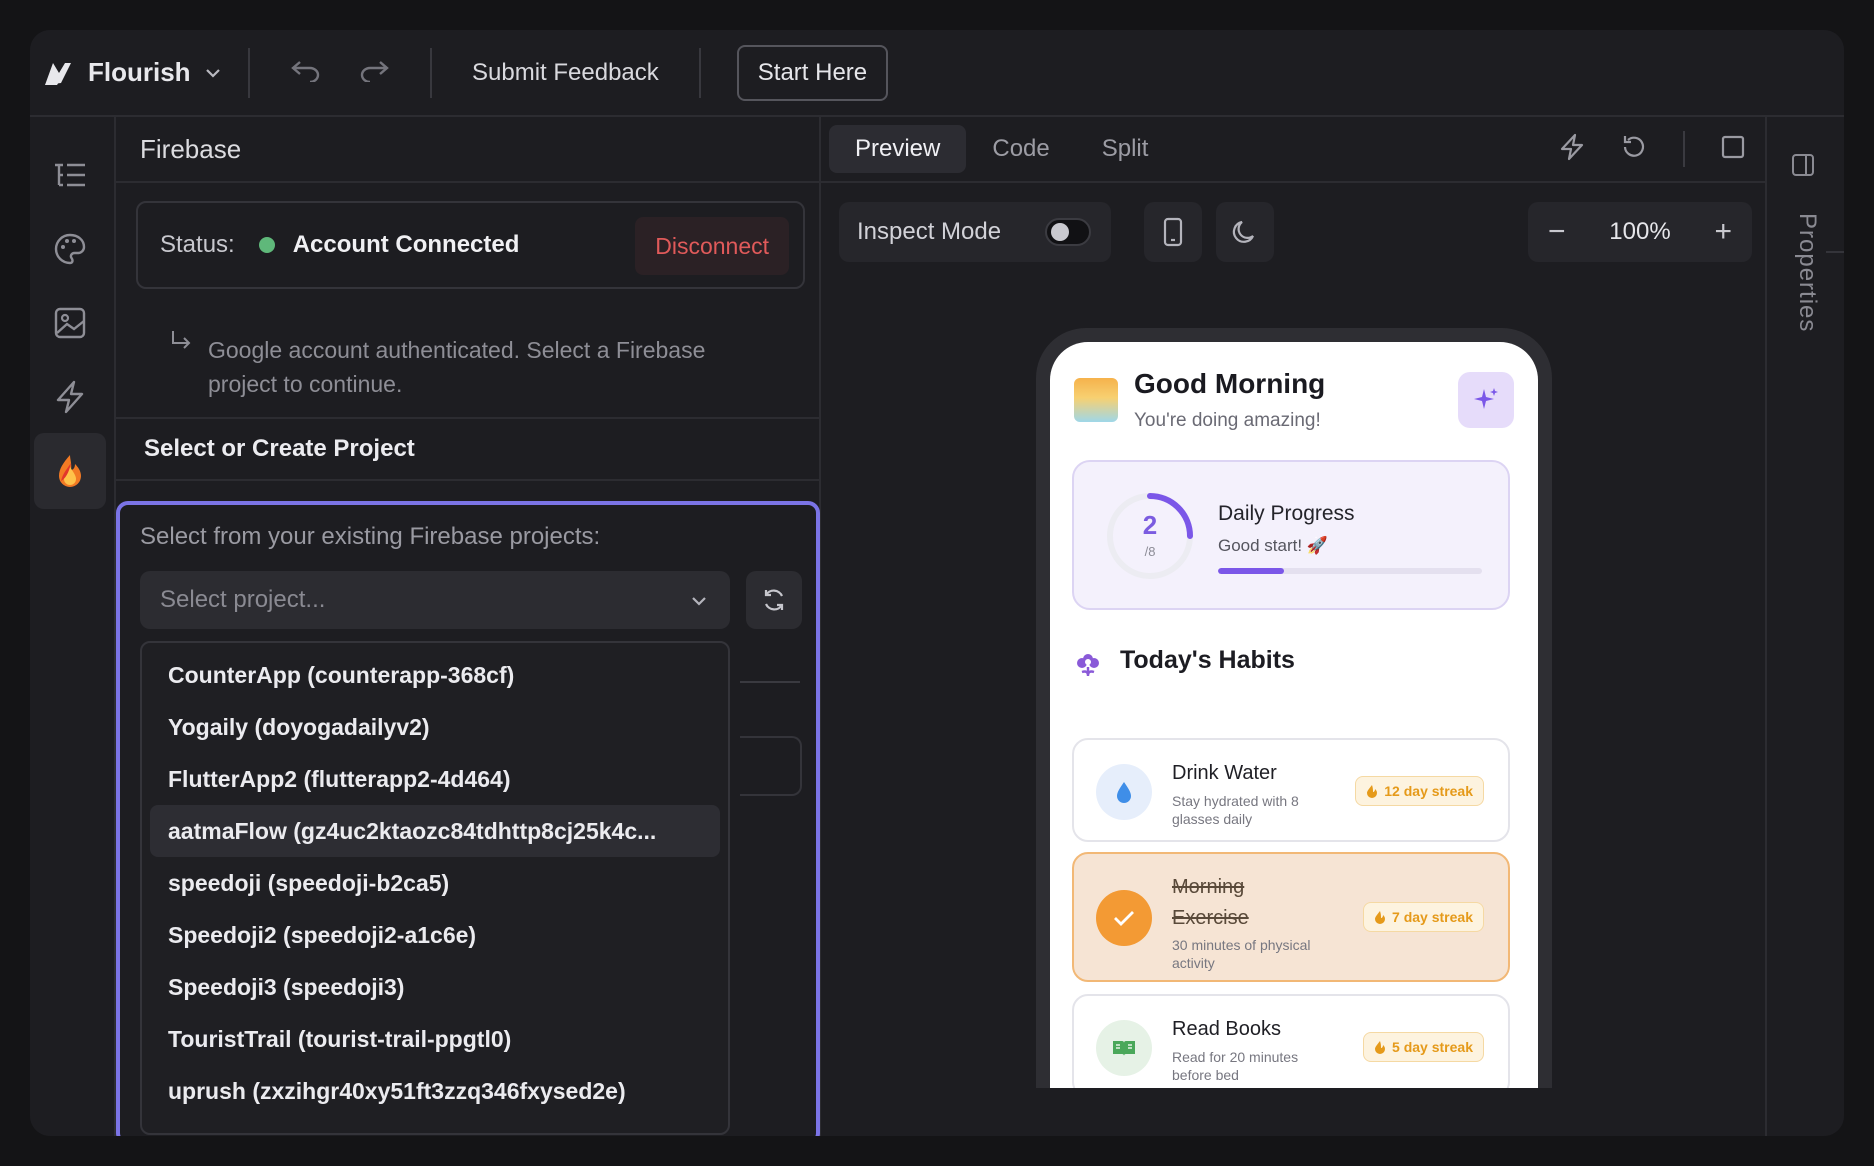  What do you see at coordinates (435, 883) in the screenshot?
I see `project-option: speedoji (speedoji-b2ca5)` at bounding box center [435, 883].